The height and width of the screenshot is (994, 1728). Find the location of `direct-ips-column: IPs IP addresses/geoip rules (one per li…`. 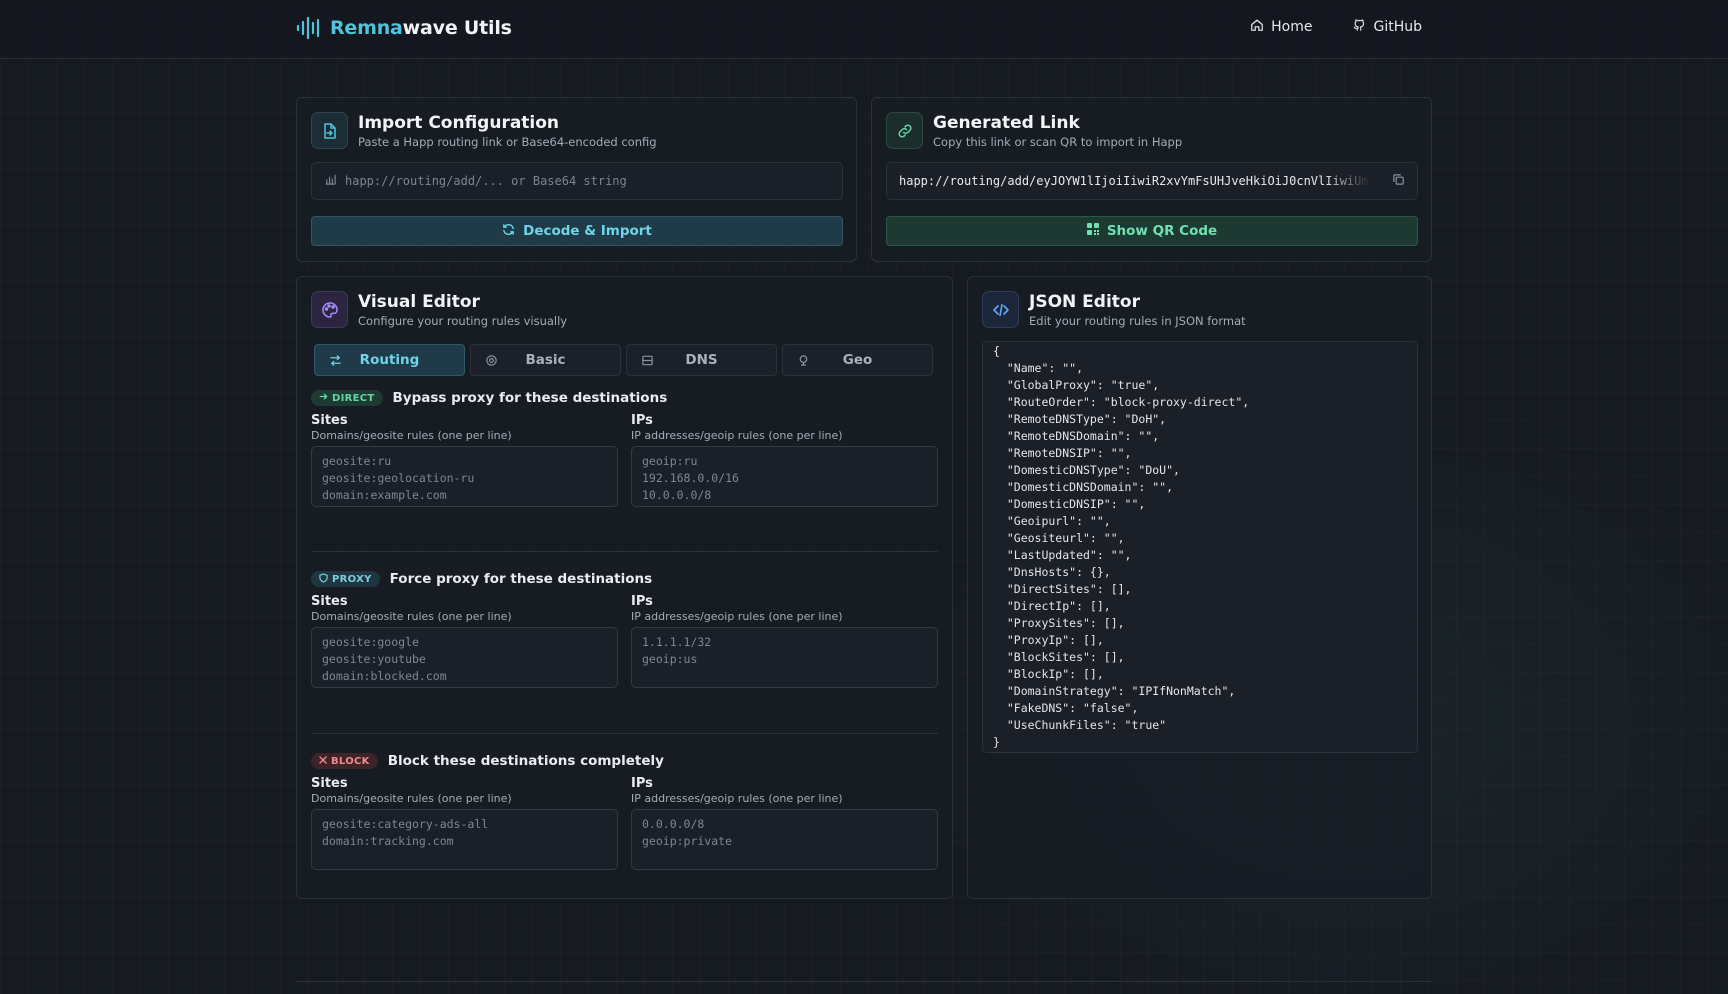

direct-ips-column: IPs IP addresses/geoip rules (one per li… is located at coordinates (784, 460).